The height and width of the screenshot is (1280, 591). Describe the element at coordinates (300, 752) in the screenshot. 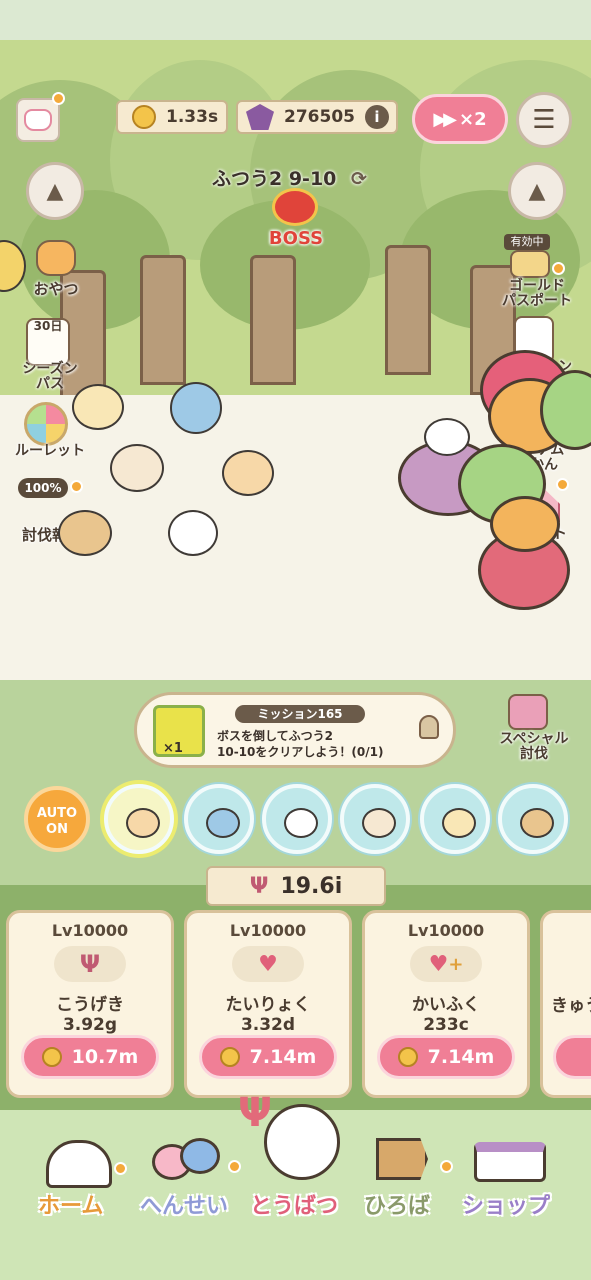

I see `mission-text-2: 10-10をクリアしよう！(0/1)` at that location.